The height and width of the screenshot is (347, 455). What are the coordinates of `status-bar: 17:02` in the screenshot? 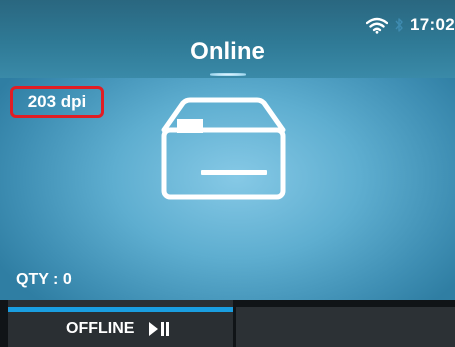 It's located at (410, 25).